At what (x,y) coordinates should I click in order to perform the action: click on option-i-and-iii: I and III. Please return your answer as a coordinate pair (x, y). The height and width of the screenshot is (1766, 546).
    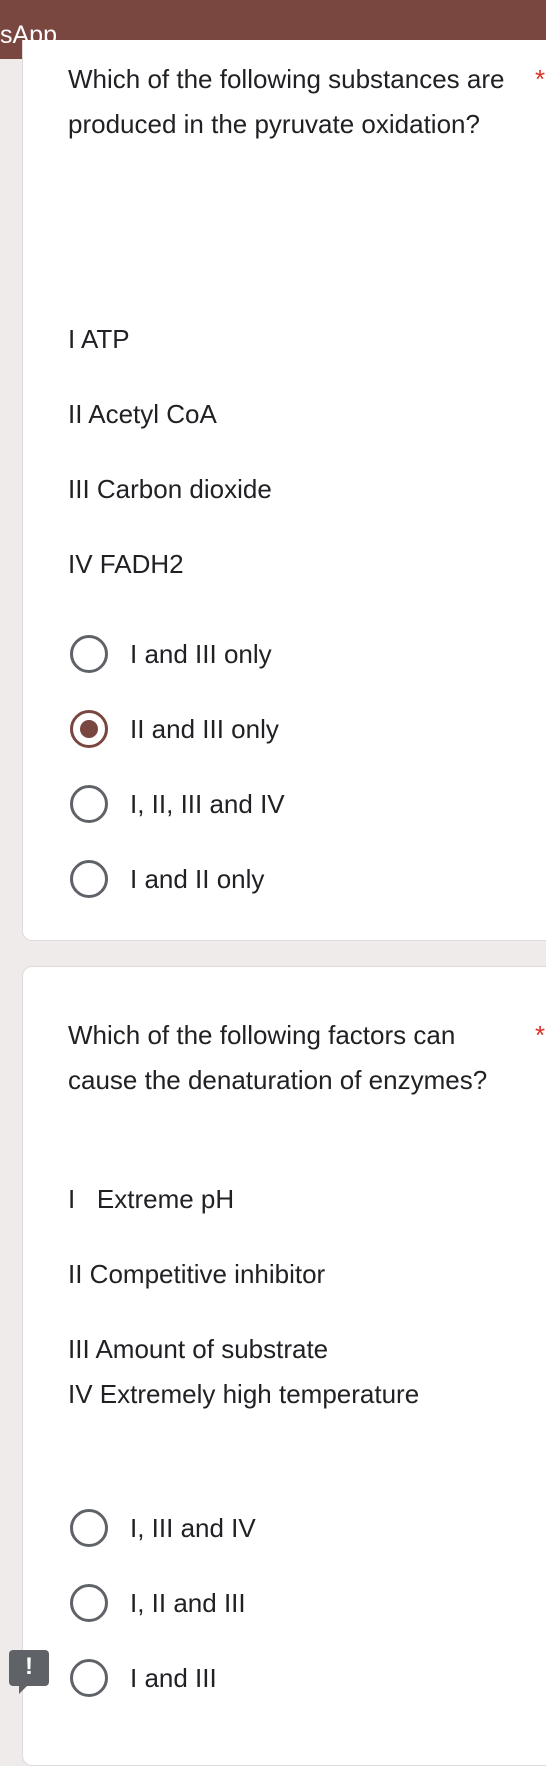
    Looking at the image, I should click on (298, 1678).